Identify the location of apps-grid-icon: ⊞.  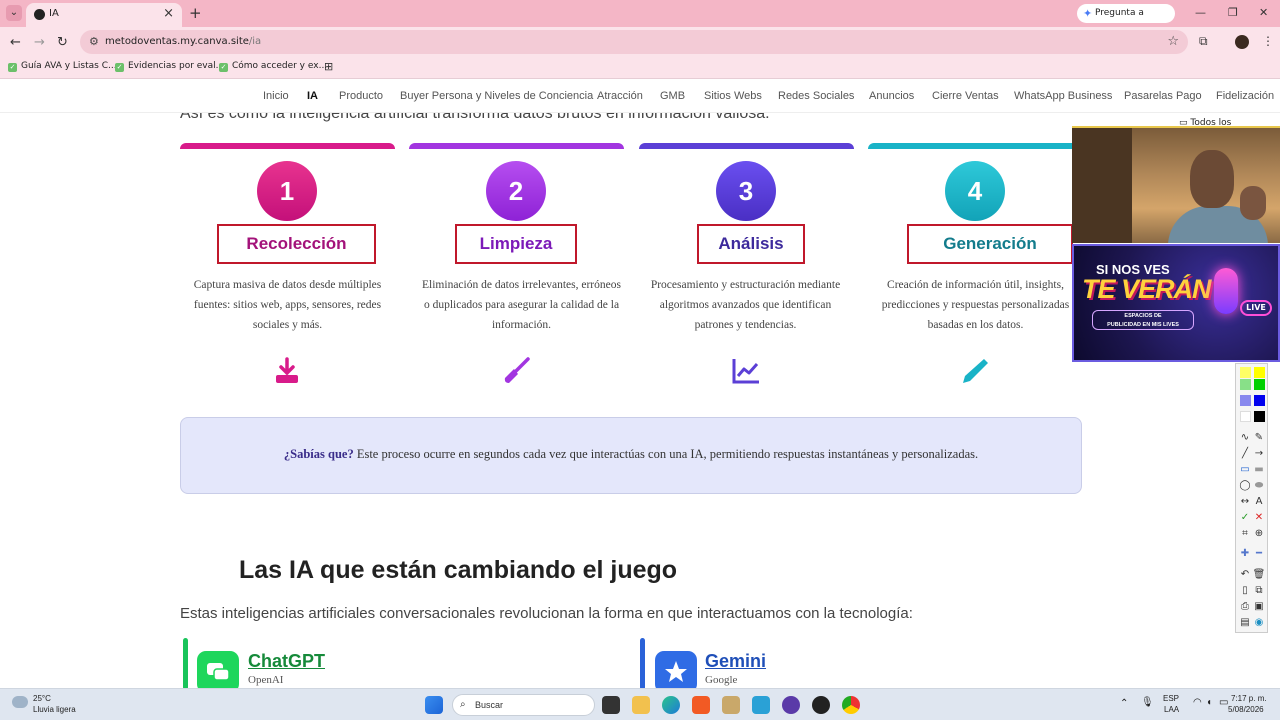
(328, 66).